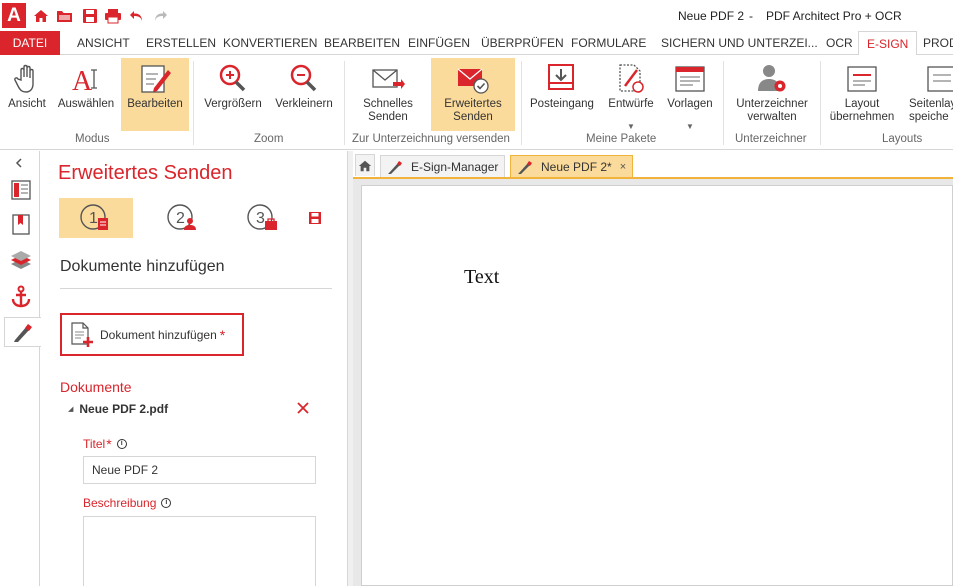  Describe the element at coordinates (303, 408) in the screenshot. I see `remove-document-icon` at that location.